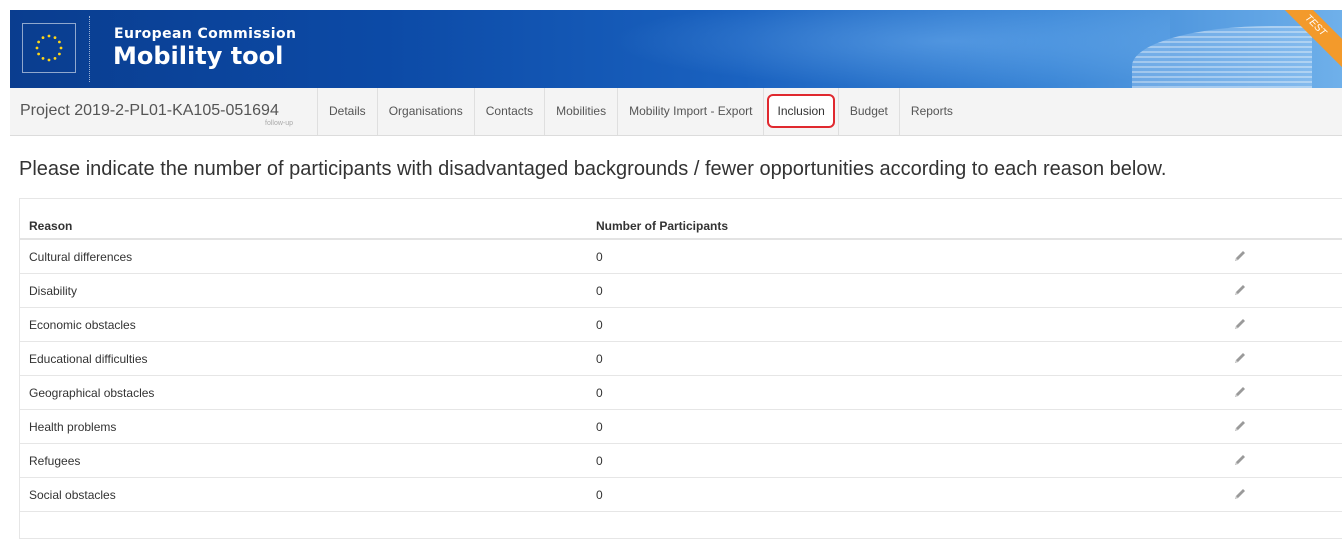 The image size is (1342, 539). Describe the element at coordinates (681, 427) in the screenshot. I see `table-row: Health problems 0` at that location.